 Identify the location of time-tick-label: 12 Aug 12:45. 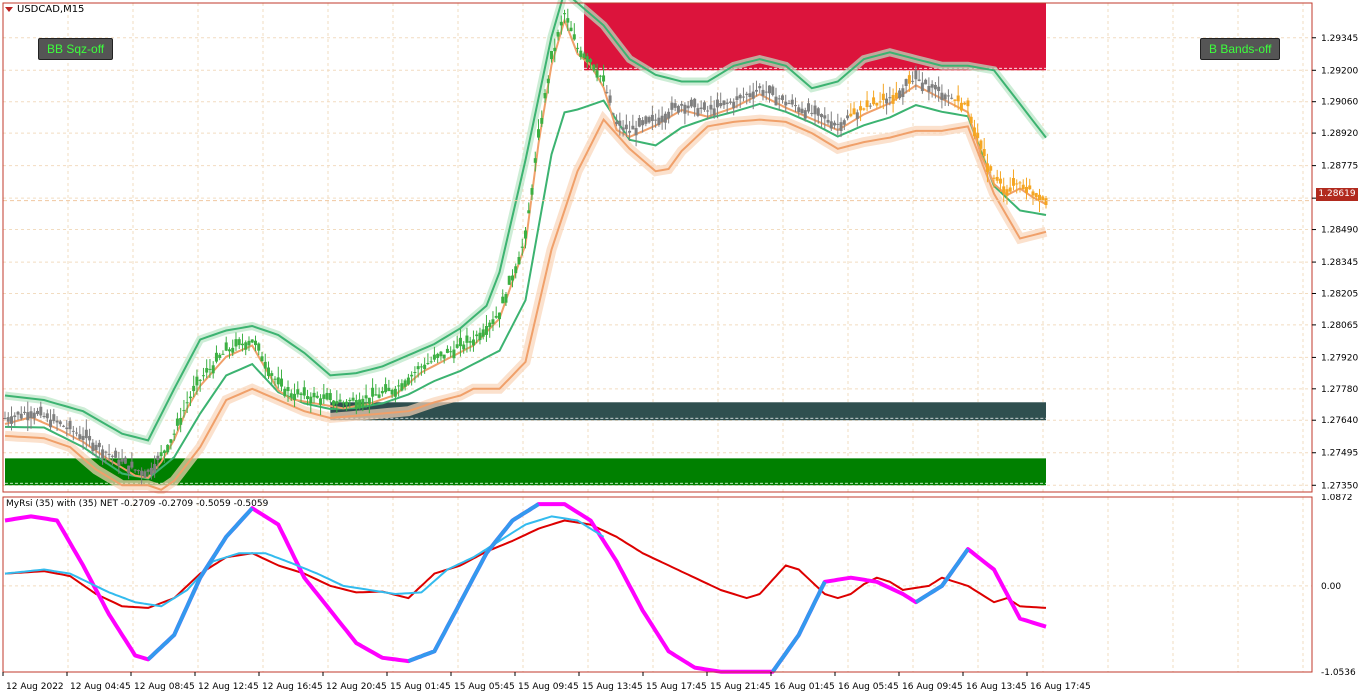
(228, 687).